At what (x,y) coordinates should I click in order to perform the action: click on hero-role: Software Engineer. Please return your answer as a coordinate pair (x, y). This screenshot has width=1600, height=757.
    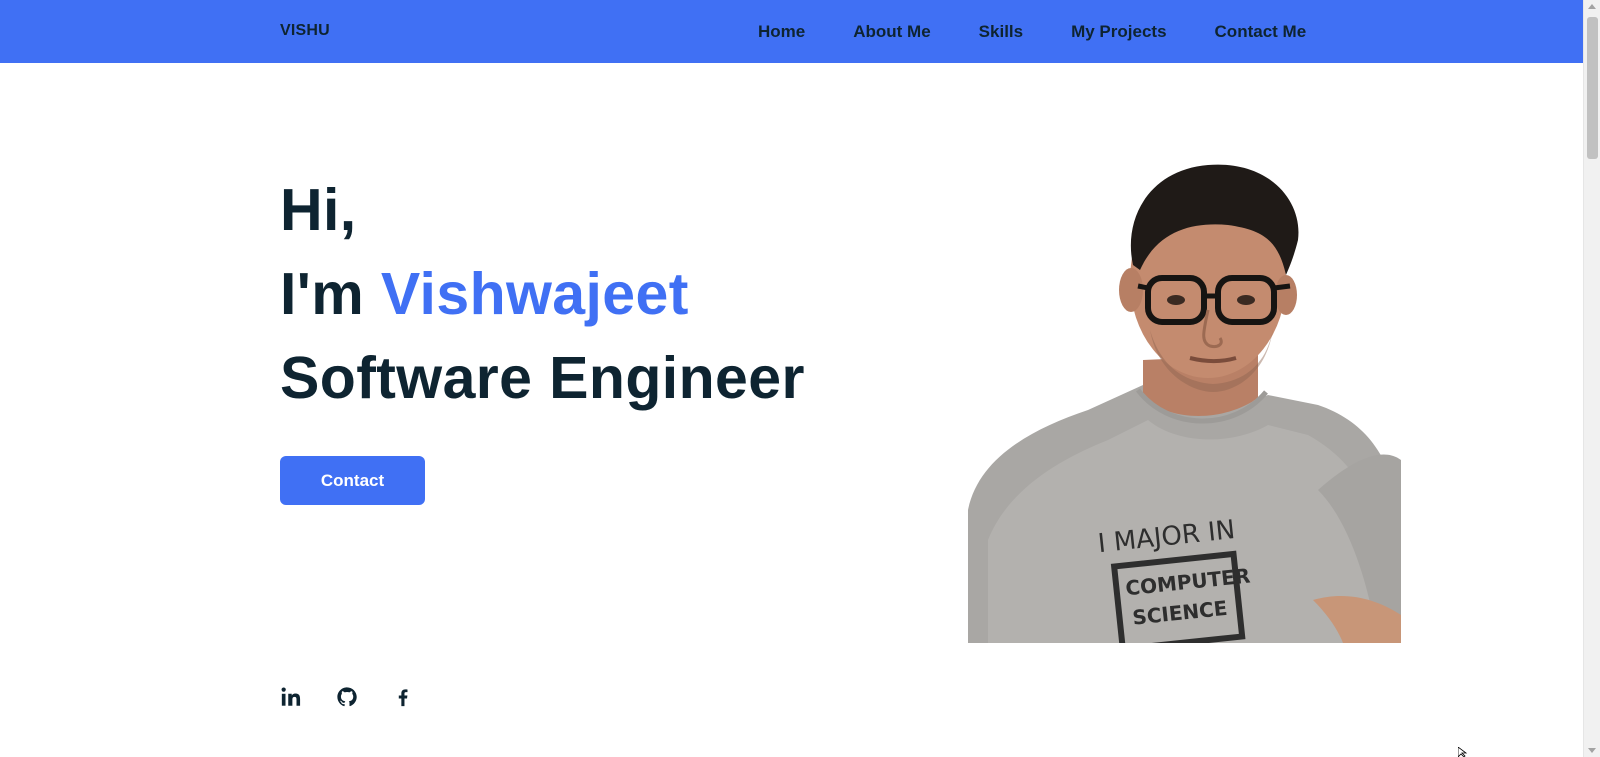
    Looking at the image, I should click on (542, 378).